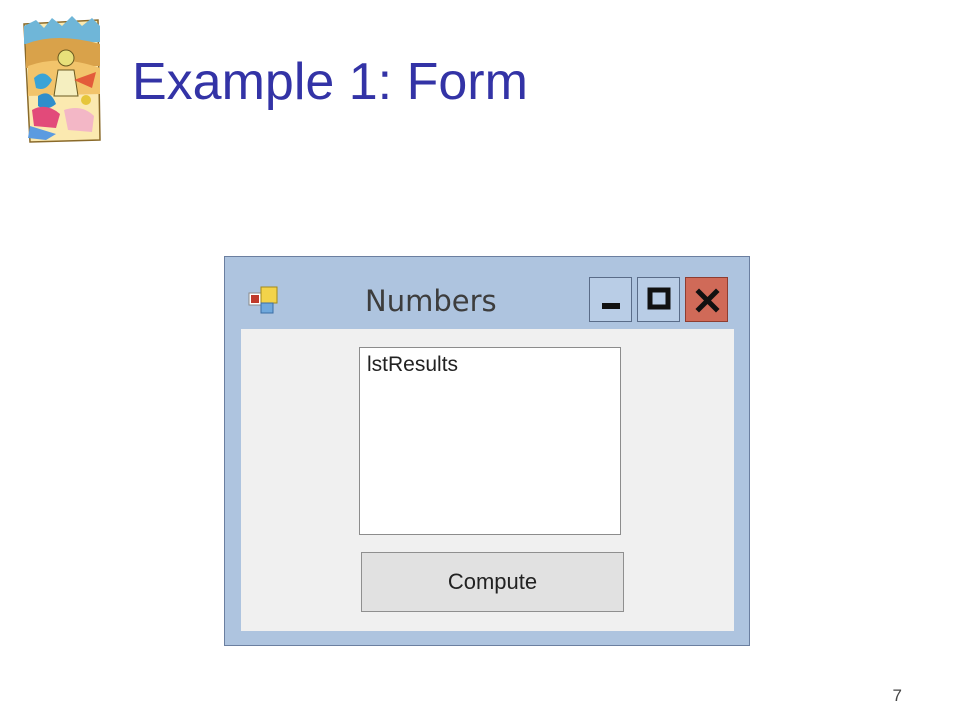  What do you see at coordinates (431, 301) in the screenshot?
I see `window-title: Numbers` at bounding box center [431, 301].